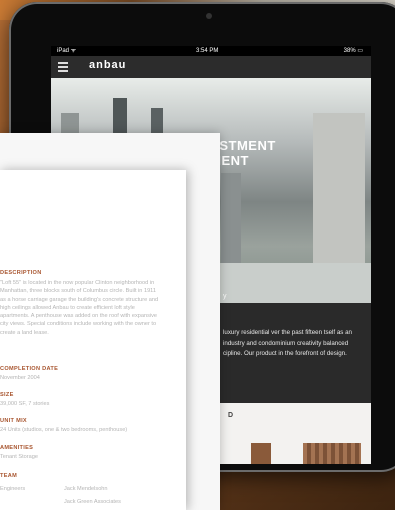  I want to click on completion-date-value: November 2004, so click(20, 378).